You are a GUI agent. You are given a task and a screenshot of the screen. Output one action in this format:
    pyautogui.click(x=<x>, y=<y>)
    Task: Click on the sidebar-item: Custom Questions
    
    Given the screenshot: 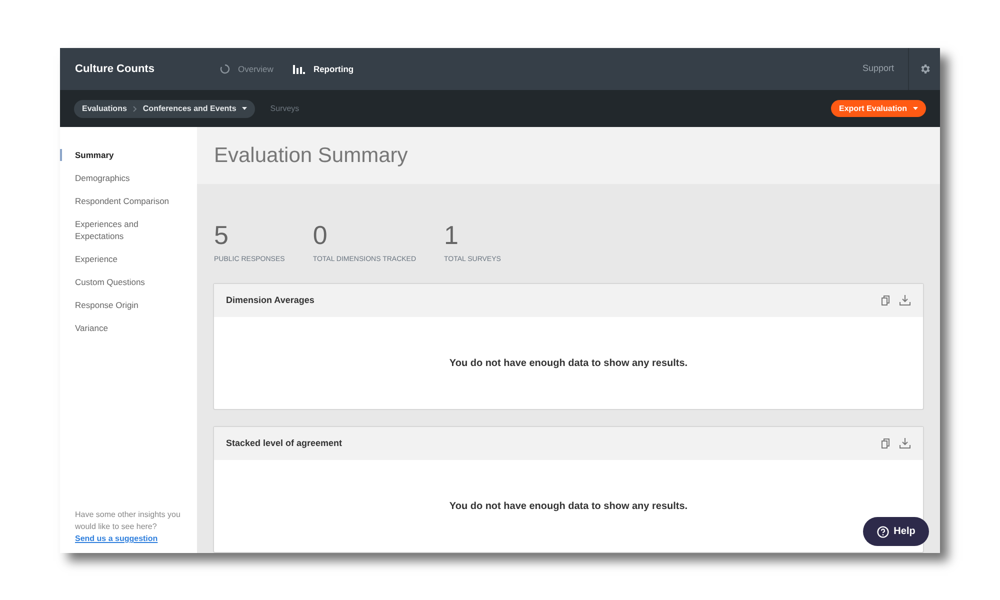 What is the action you would take?
    pyautogui.click(x=128, y=282)
    